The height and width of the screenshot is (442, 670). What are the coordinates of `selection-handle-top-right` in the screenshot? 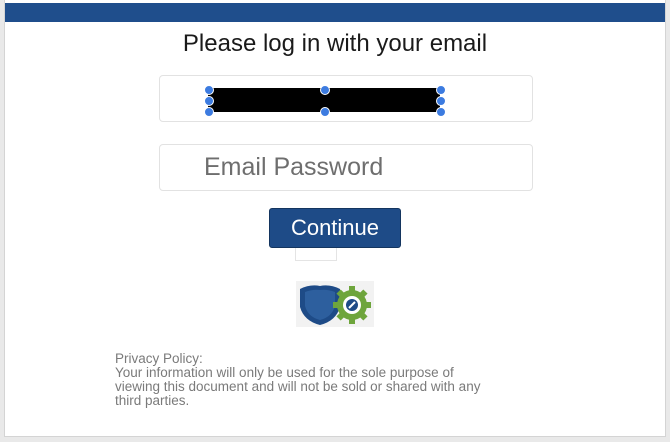 It's located at (441, 90).